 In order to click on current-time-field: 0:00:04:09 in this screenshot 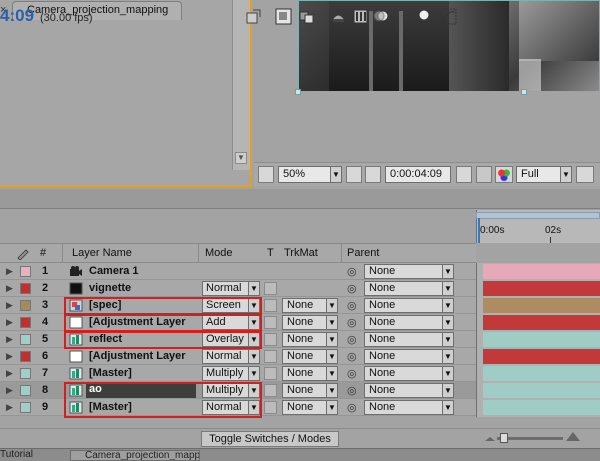, I will do `click(418, 174)`.